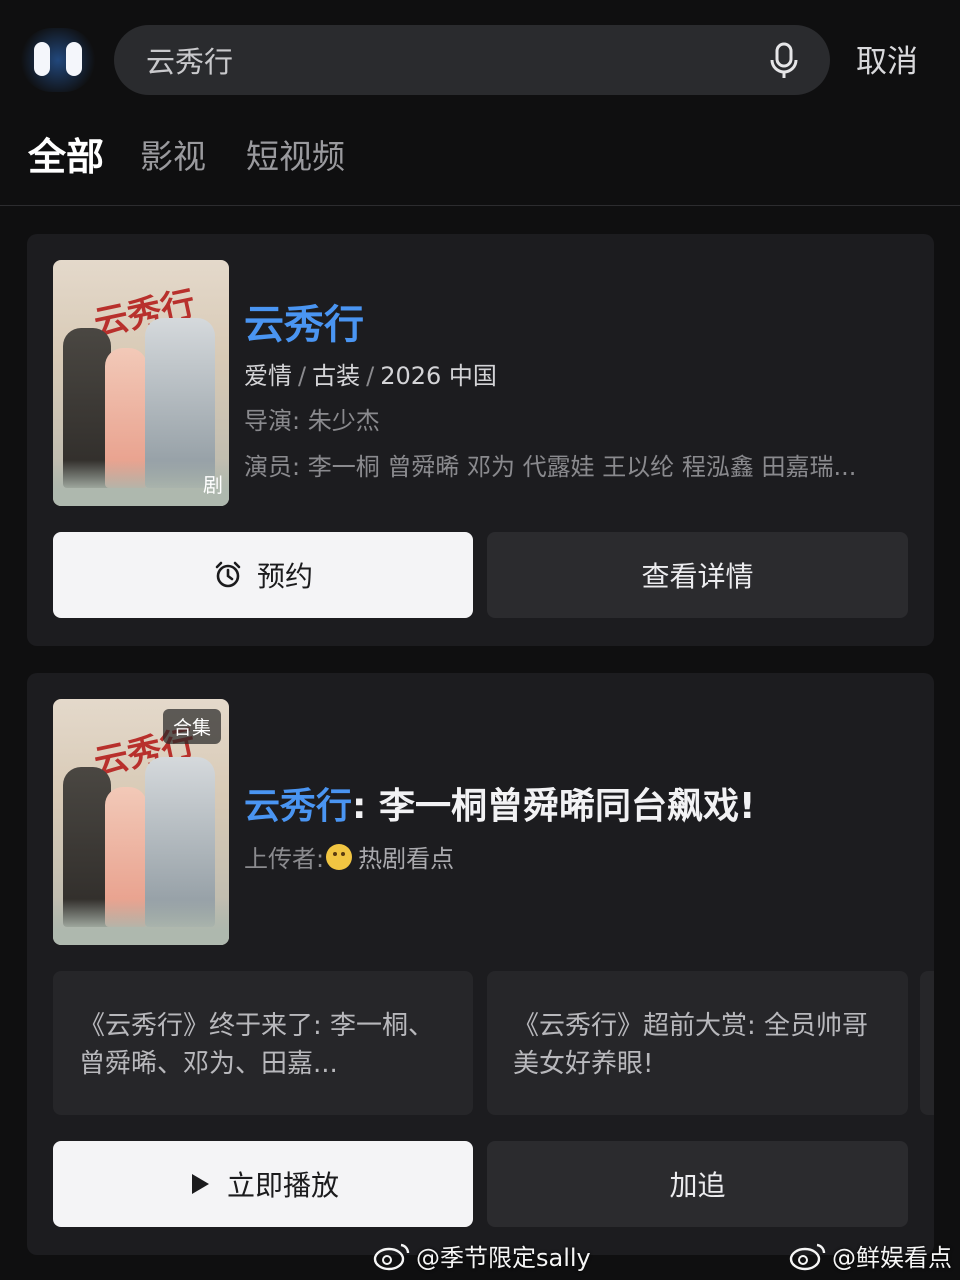  I want to click on search-box, so click(472, 60).